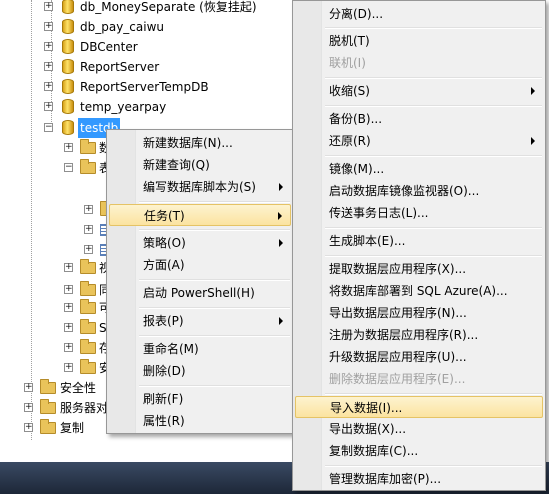 The height and width of the screenshot is (494, 549). What do you see at coordinates (144, 87) in the screenshot?
I see `tree-node-label: ReportServerTempDB` at bounding box center [144, 87].